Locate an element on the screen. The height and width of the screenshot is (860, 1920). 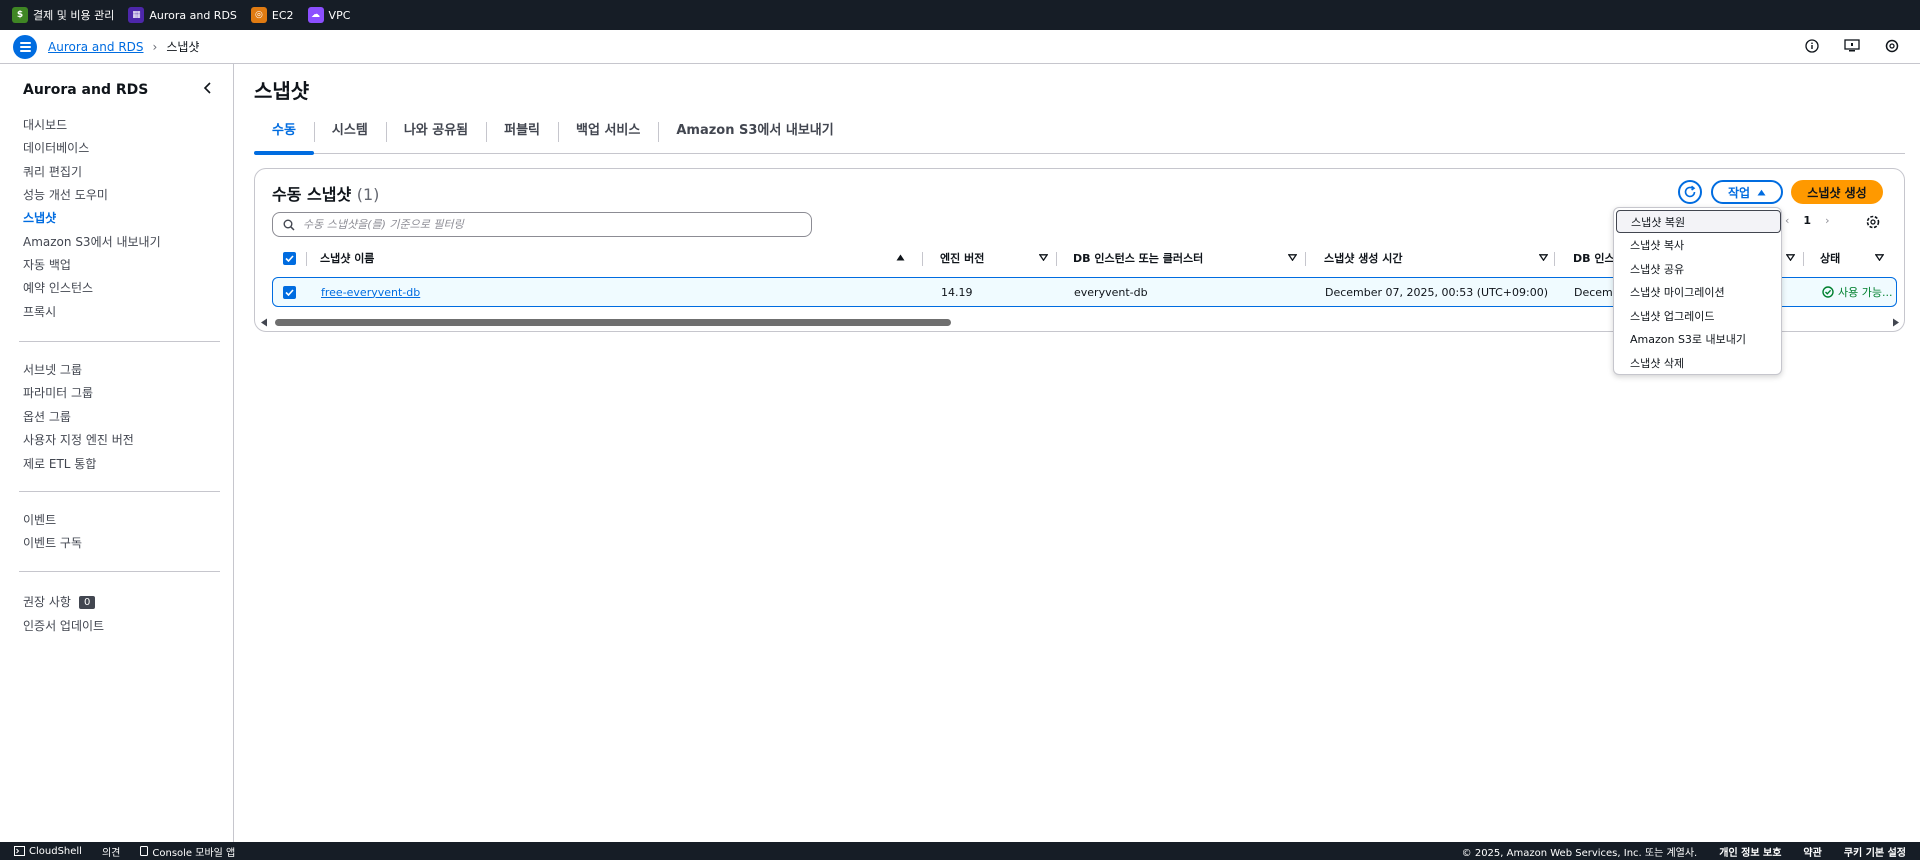
privacy-link: 개인 정보 보호 is located at coordinates (1750, 851).